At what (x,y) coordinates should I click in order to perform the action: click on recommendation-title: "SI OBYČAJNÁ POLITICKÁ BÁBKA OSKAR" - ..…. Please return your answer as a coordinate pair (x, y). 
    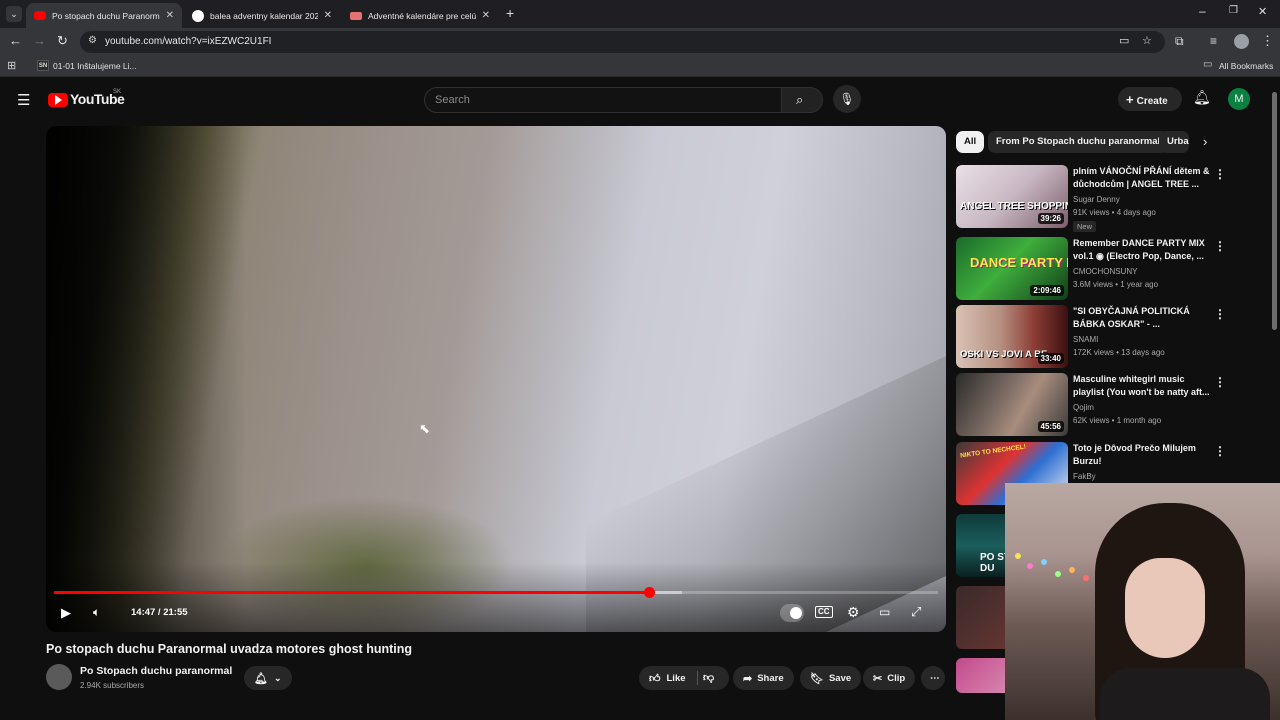
    Looking at the image, I should click on (1143, 318).